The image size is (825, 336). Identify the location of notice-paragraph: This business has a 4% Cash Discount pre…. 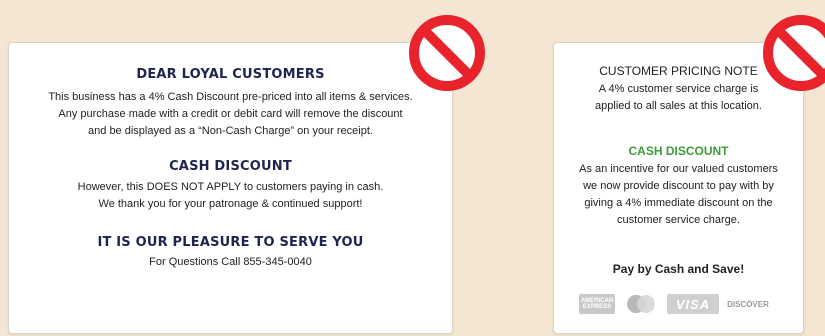
(230, 114).